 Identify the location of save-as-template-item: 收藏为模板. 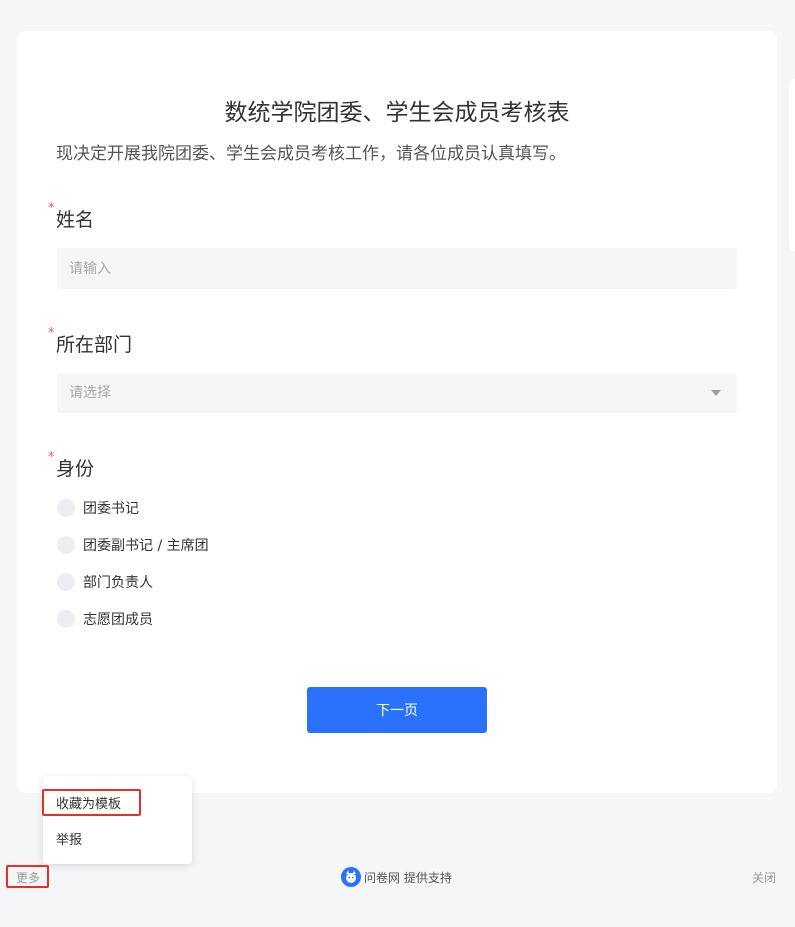
(117, 803).